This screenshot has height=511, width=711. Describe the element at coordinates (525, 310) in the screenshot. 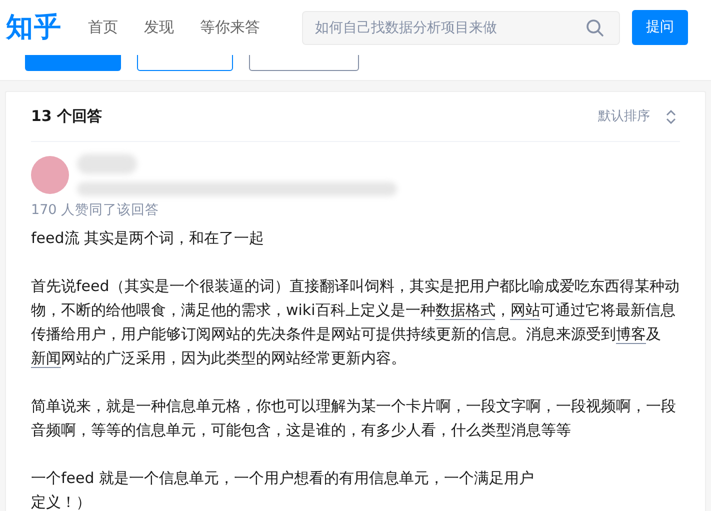

I see `inline-link: 网站` at that location.